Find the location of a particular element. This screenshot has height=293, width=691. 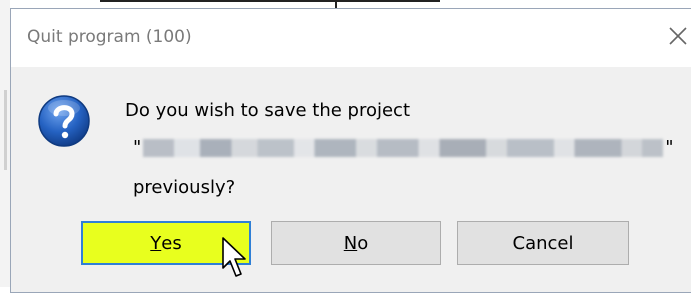

quote-open: " is located at coordinates (137, 147).